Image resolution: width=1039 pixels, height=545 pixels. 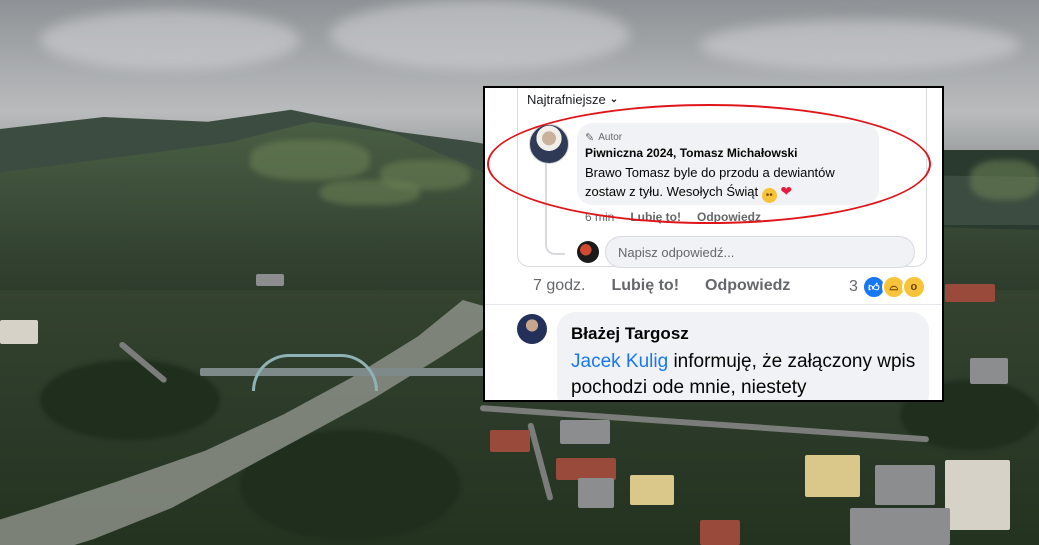 What do you see at coordinates (913, 287) in the screenshot?
I see `wow-reaction-icon: o` at bounding box center [913, 287].